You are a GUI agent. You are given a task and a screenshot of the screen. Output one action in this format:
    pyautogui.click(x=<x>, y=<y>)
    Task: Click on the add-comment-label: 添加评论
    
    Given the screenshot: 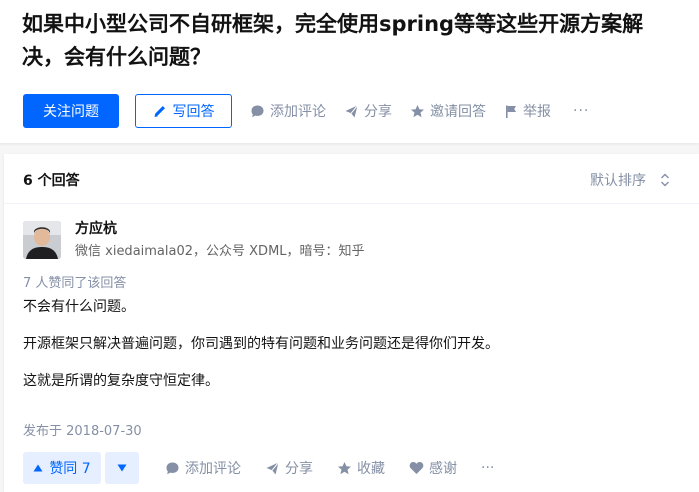 What is the action you would take?
    pyautogui.click(x=298, y=112)
    